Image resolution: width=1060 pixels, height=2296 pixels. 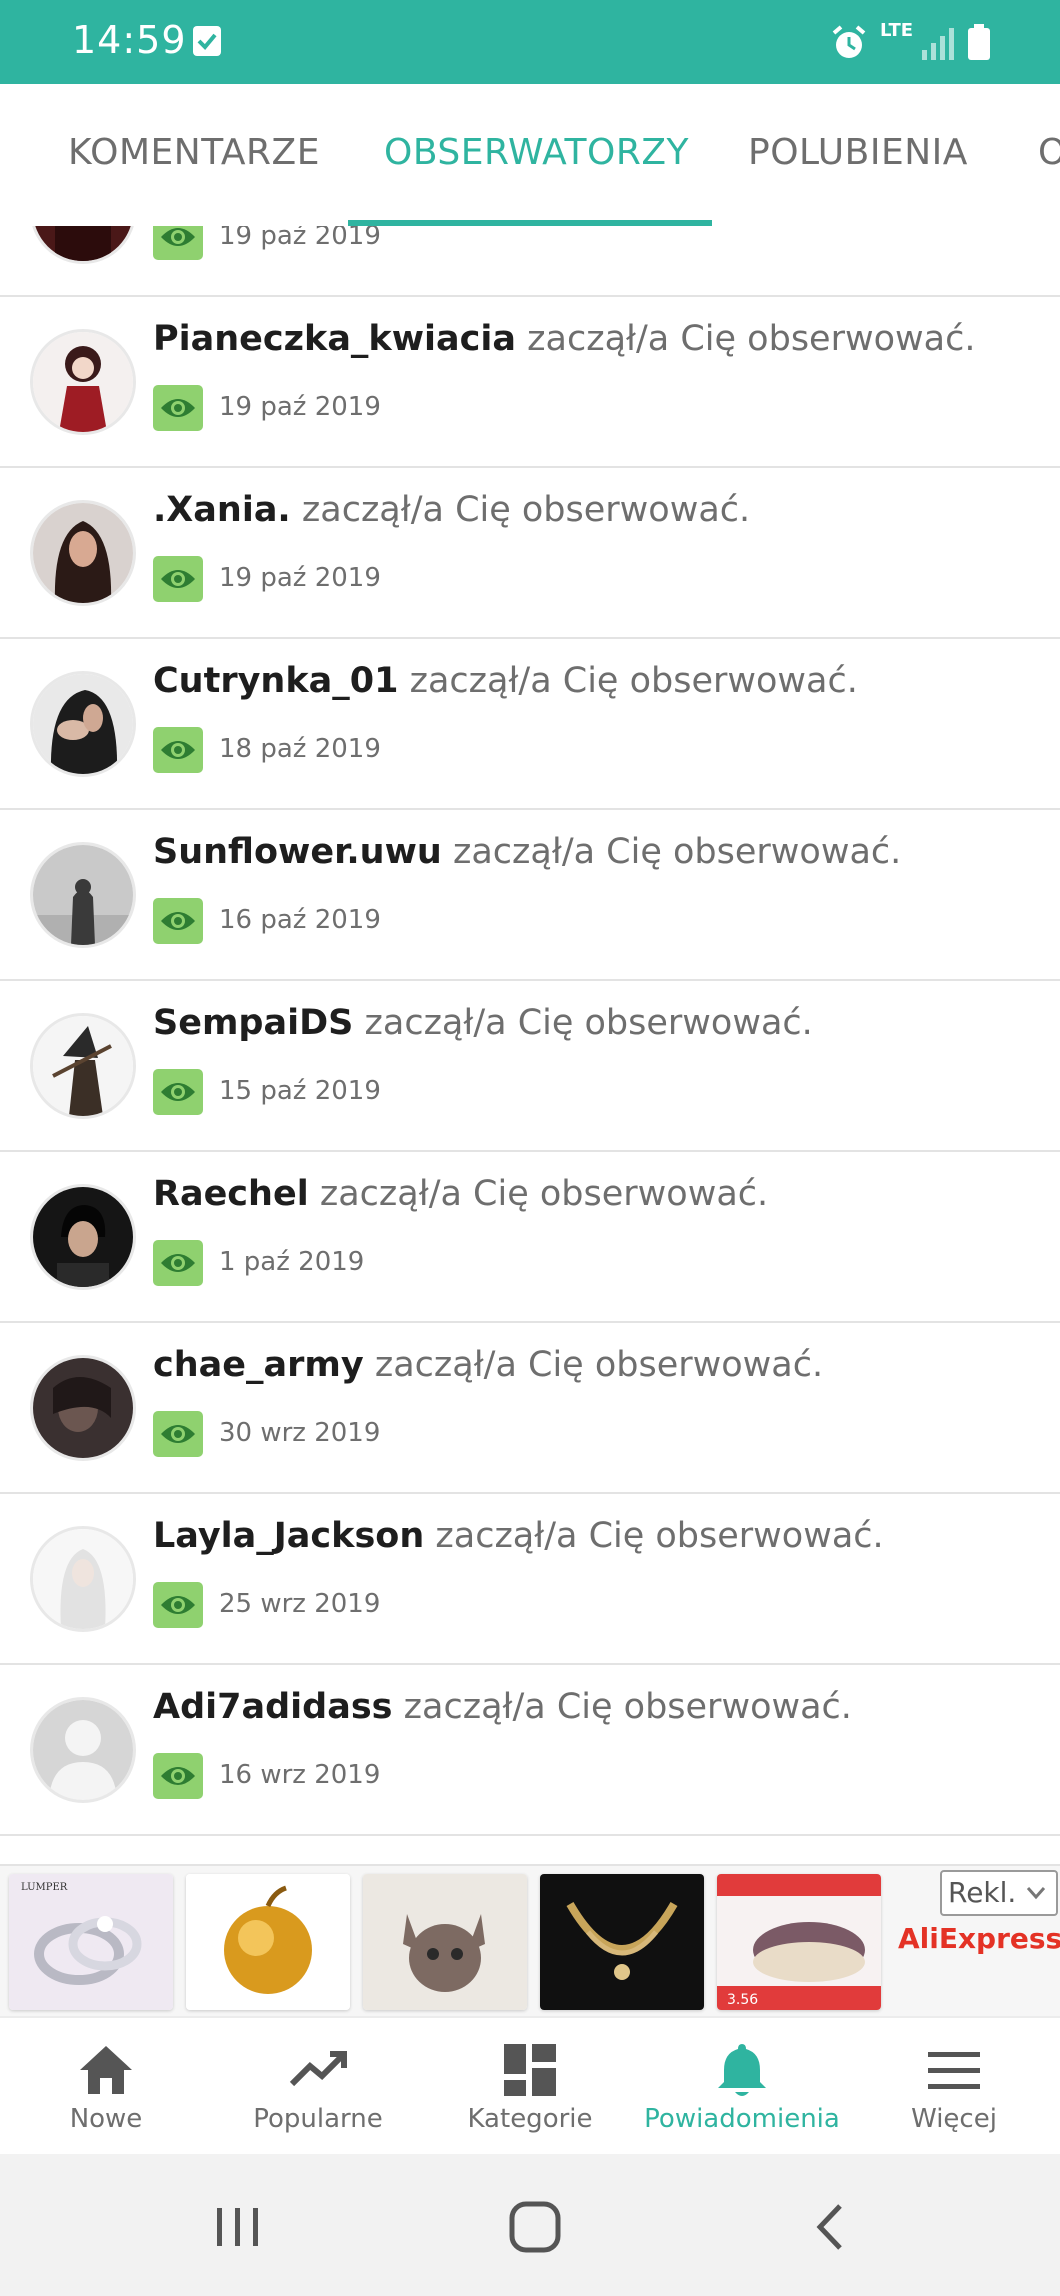 I want to click on notification-text: Sunflower.uwu zaczął/a Cię obserwować., so click(x=527, y=852).